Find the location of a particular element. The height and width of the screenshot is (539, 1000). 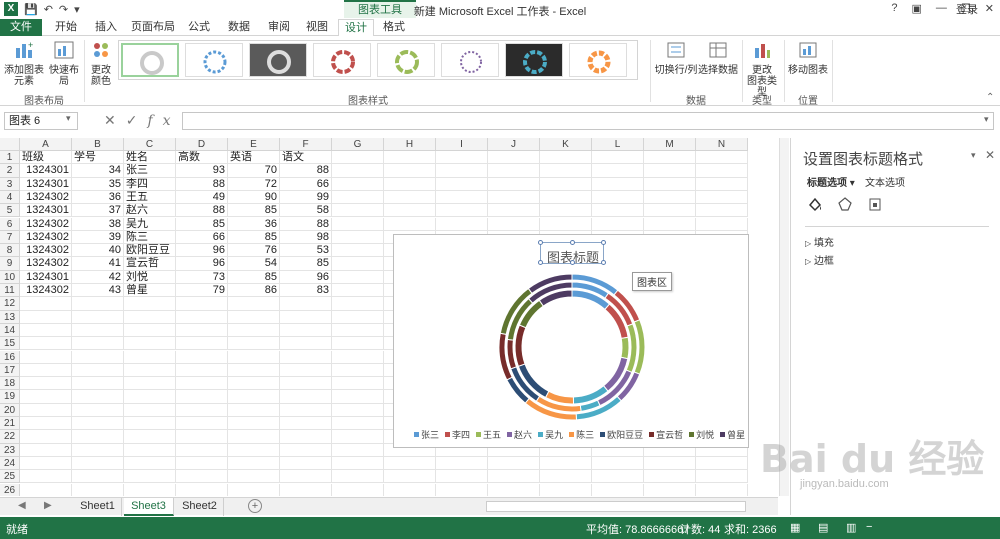

row-header: 4 is located at coordinates (10, 197).